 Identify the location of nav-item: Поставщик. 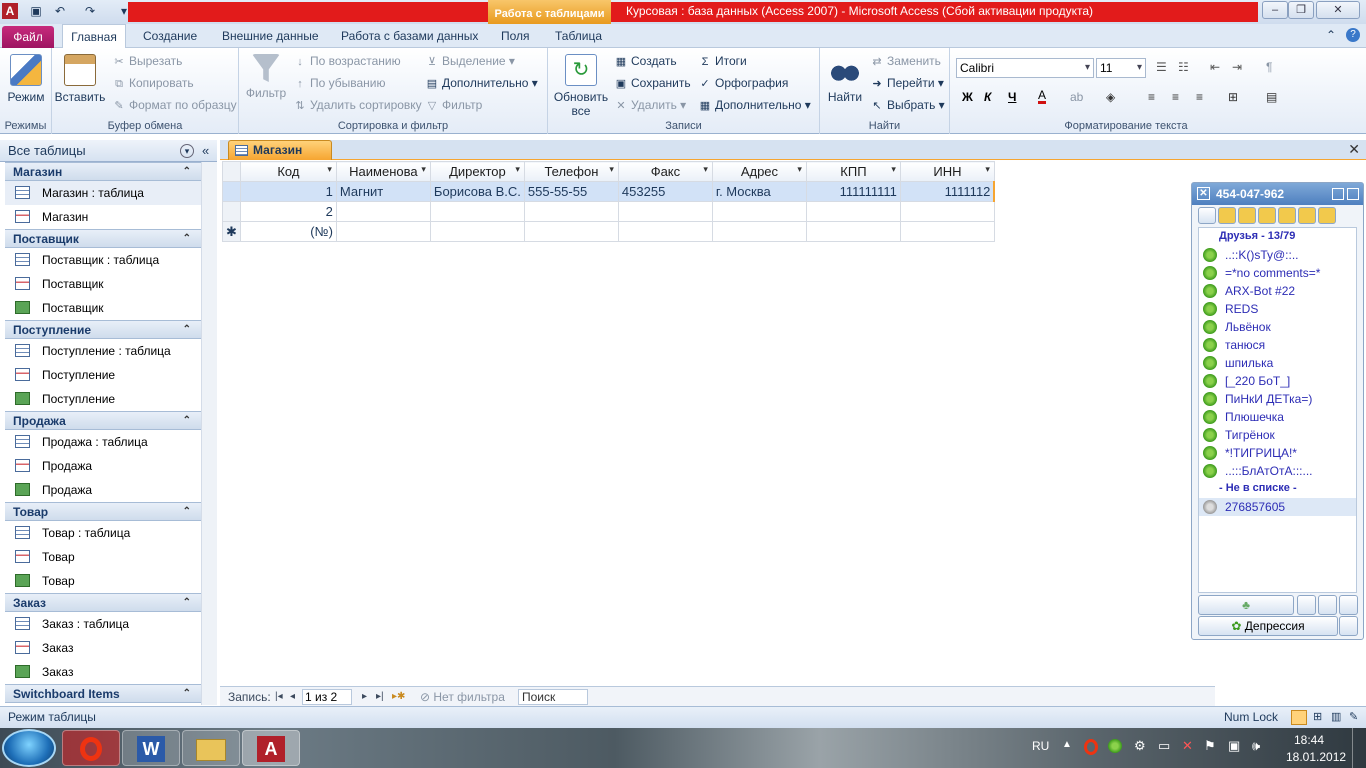
(103, 308).